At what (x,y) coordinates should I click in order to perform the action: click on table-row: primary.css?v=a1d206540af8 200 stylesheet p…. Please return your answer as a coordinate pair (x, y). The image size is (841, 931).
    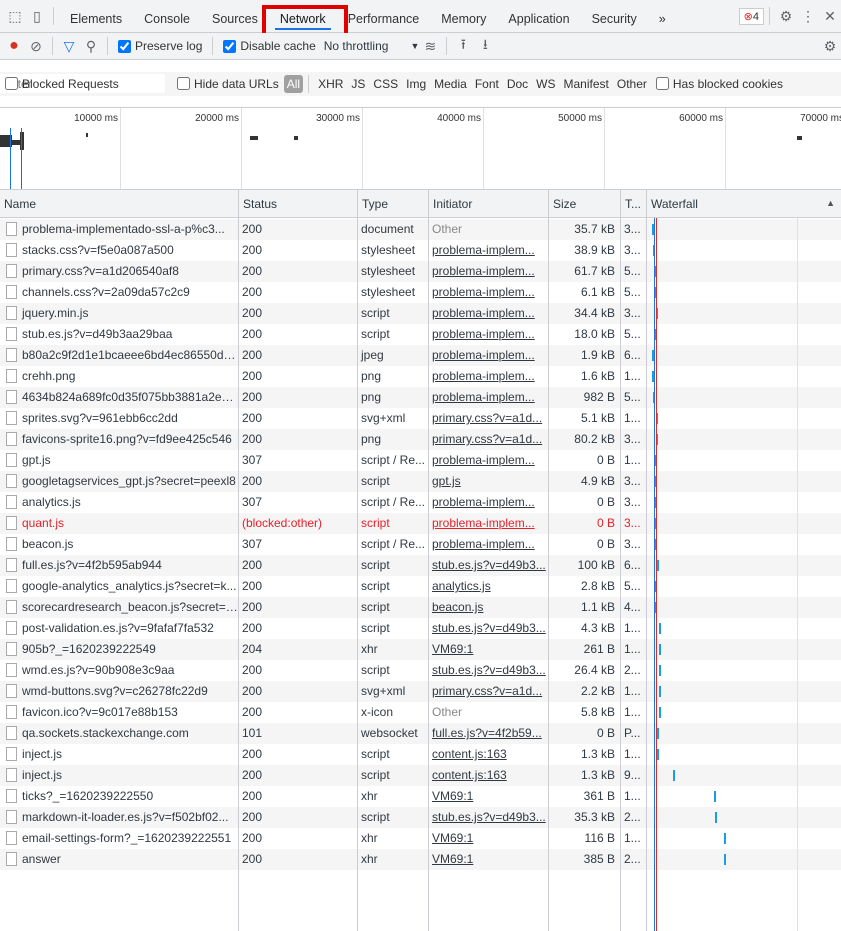
    Looking at the image, I should click on (420, 271).